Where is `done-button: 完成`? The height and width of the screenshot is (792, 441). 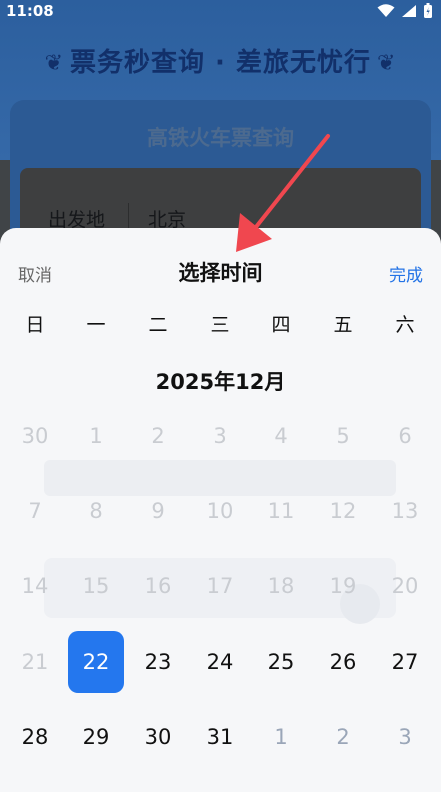 done-button: 完成 is located at coordinates (406, 273).